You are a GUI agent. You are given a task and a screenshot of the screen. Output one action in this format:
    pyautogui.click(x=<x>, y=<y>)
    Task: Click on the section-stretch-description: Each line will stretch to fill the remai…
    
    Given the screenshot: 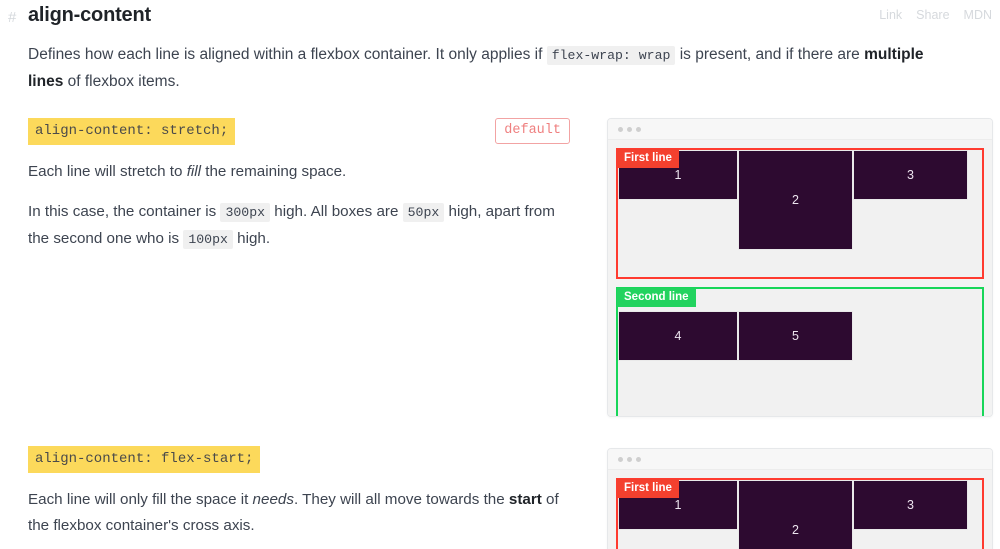 What is the action you would take?
    pyautogui.click(x=299, y=206)
    